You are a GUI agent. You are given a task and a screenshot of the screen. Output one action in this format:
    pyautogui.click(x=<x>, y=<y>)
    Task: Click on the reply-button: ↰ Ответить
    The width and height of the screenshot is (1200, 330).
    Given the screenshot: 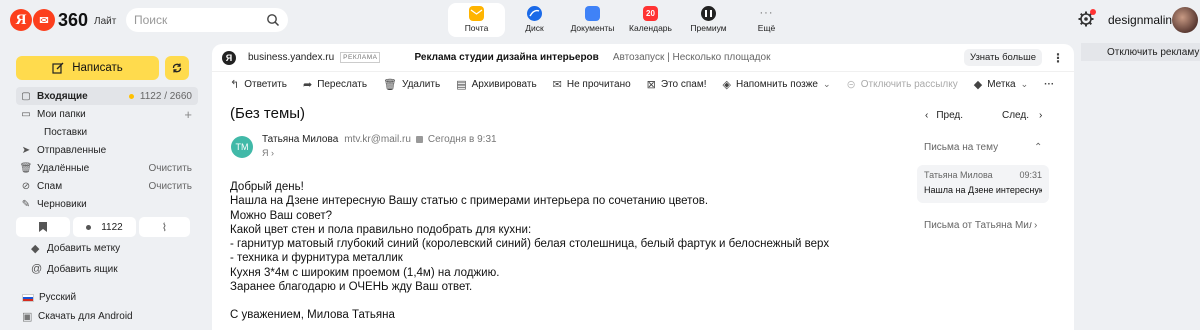 What is the action you would take?
    pyautogui.click(x=258, y=84)
    